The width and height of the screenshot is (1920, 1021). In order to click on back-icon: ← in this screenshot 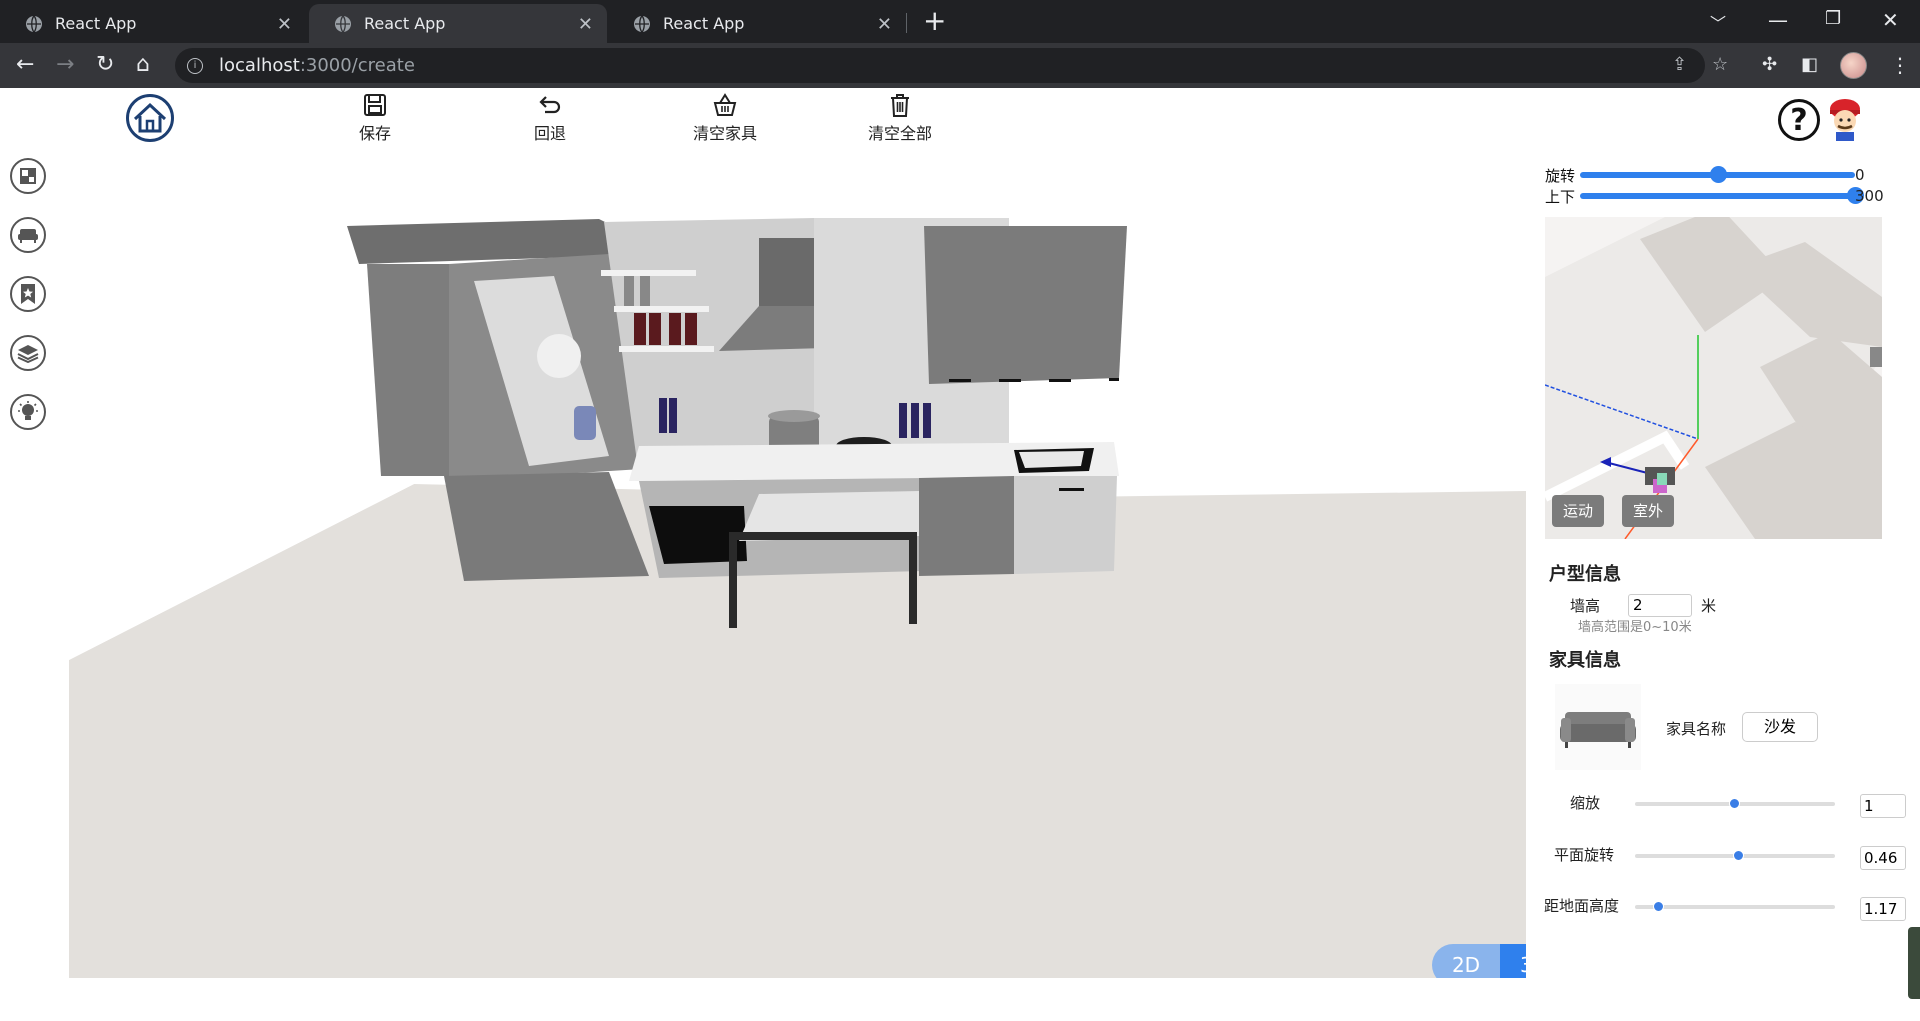, I will do `click(25, 64)`.